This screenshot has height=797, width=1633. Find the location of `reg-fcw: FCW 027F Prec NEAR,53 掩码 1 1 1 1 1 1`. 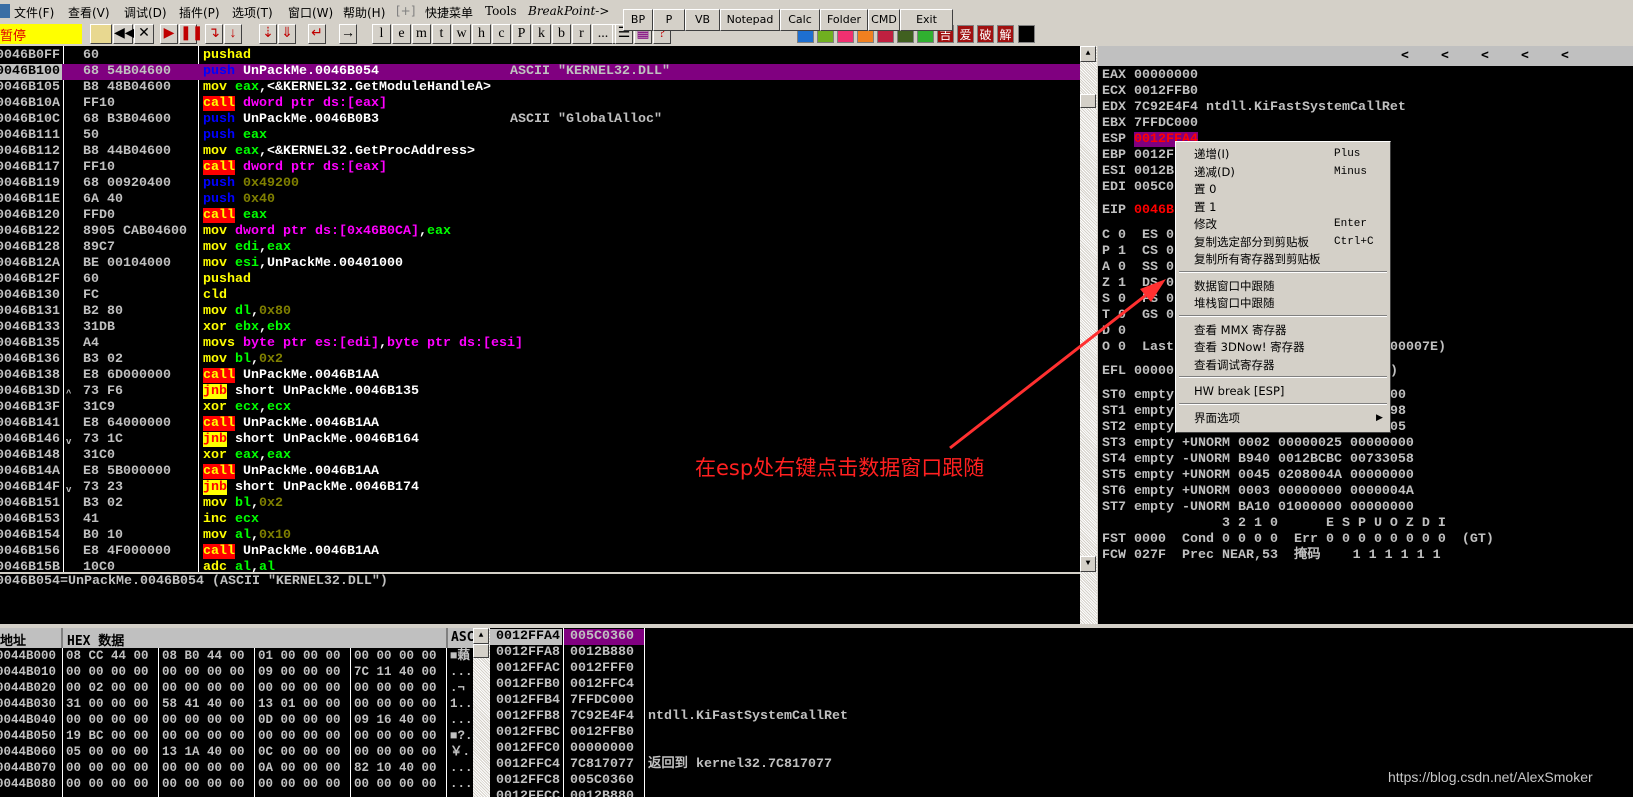

reg-fcw: FCW 027F Prec NEAR,53 掩码 1 1 1 1 1 1 is located at coordinates (1271, 556).